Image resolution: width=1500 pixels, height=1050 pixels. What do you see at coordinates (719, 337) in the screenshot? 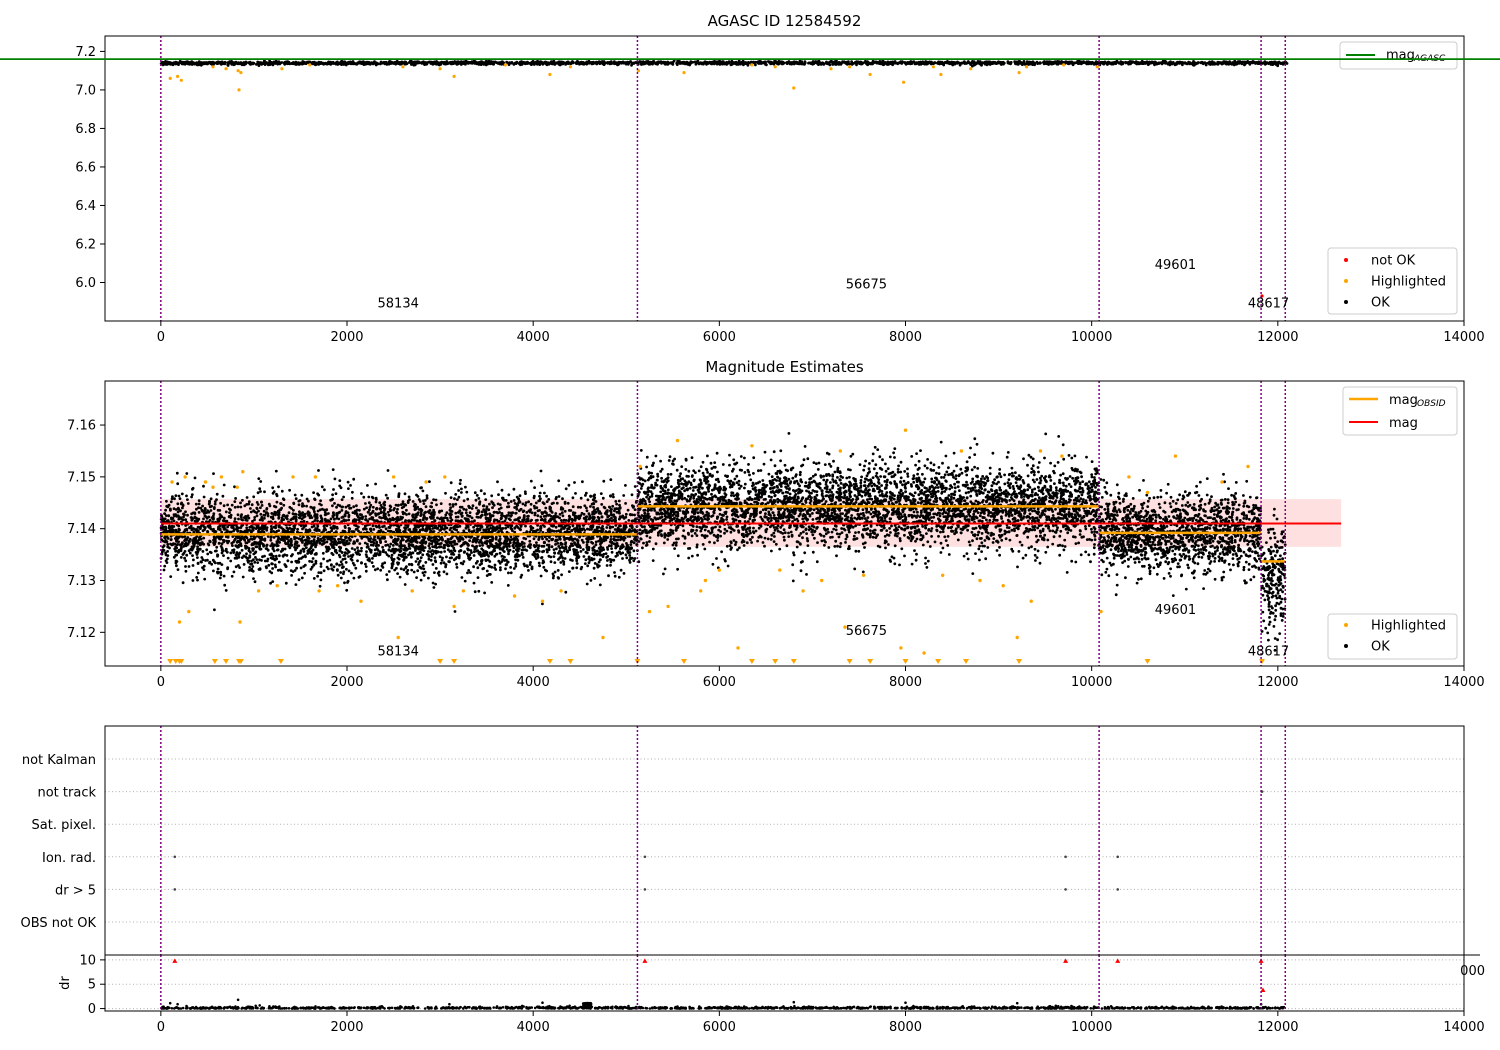
I see `x-tick-label: 6000` at bounding box center [719, 337].